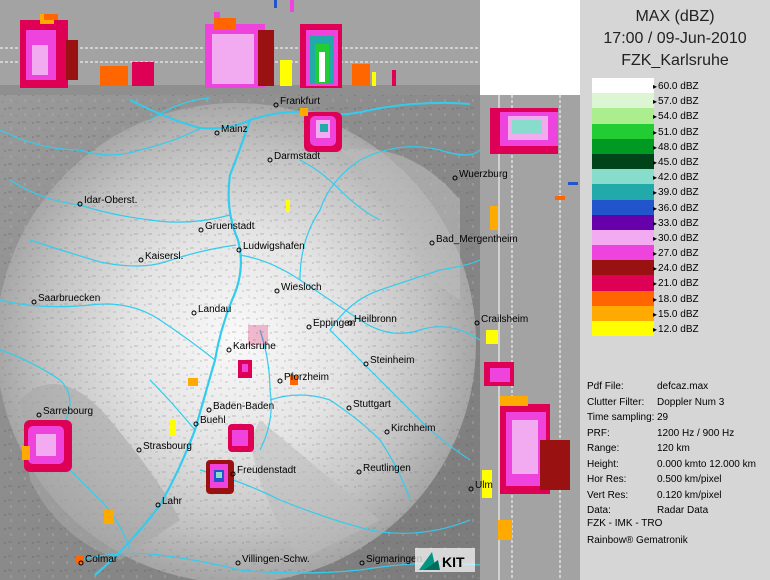  Describe the element at coordinates (306, 377) in the screenshot. I see `city-label: Pforzheim` at that location.